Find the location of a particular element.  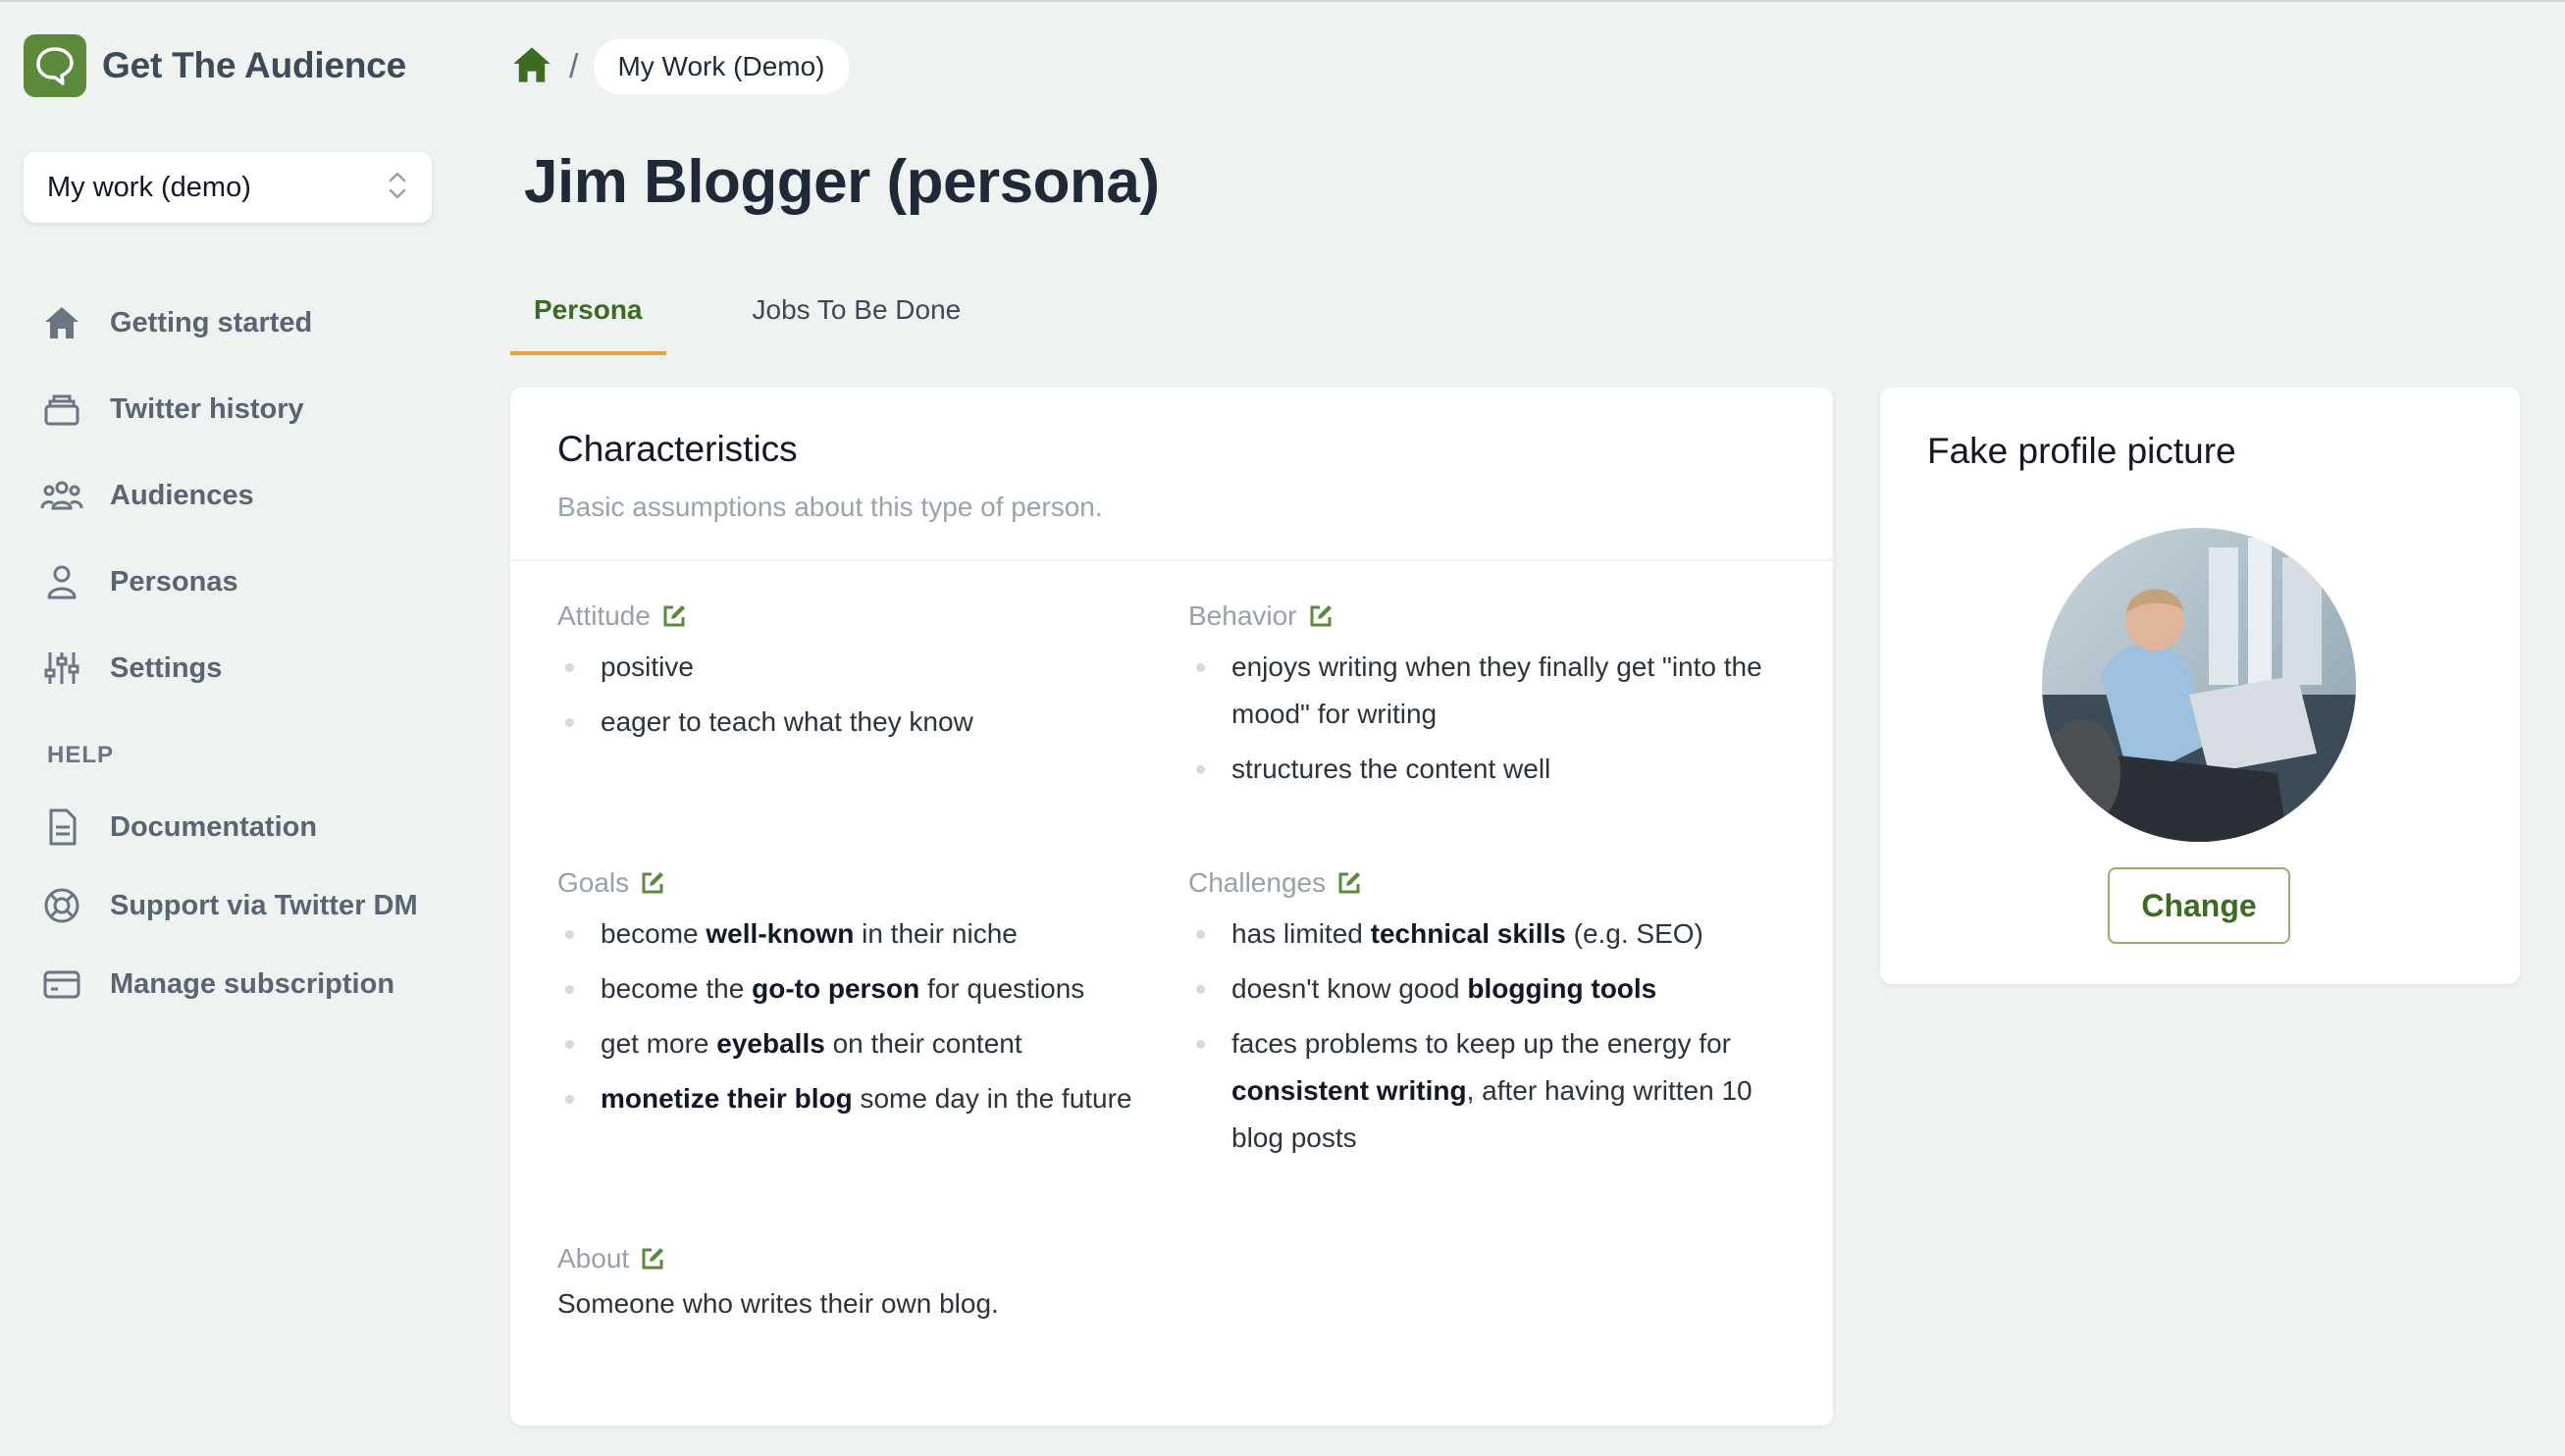

list-item: get more eyeballs on their content is located at coordinates (851, 1043).